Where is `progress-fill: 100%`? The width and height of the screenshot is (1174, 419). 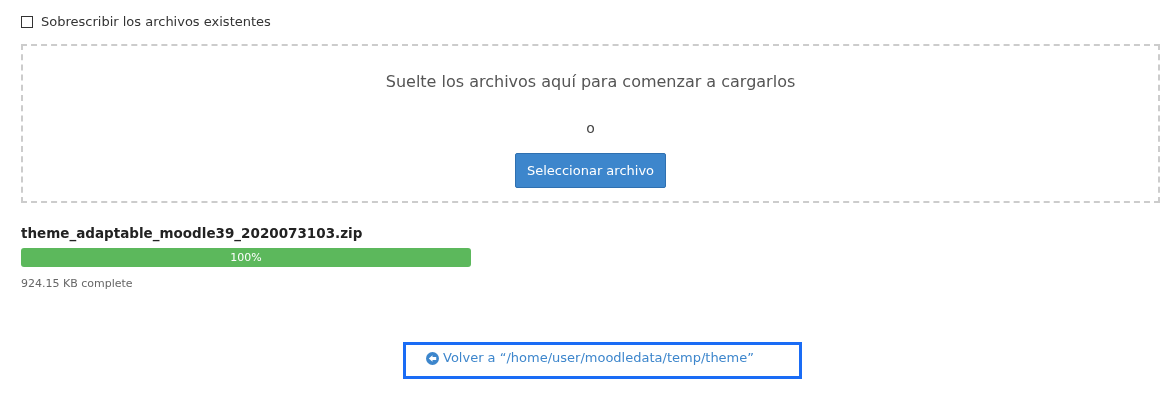 progress-fill: 100% is located at coordinates (246, 257).